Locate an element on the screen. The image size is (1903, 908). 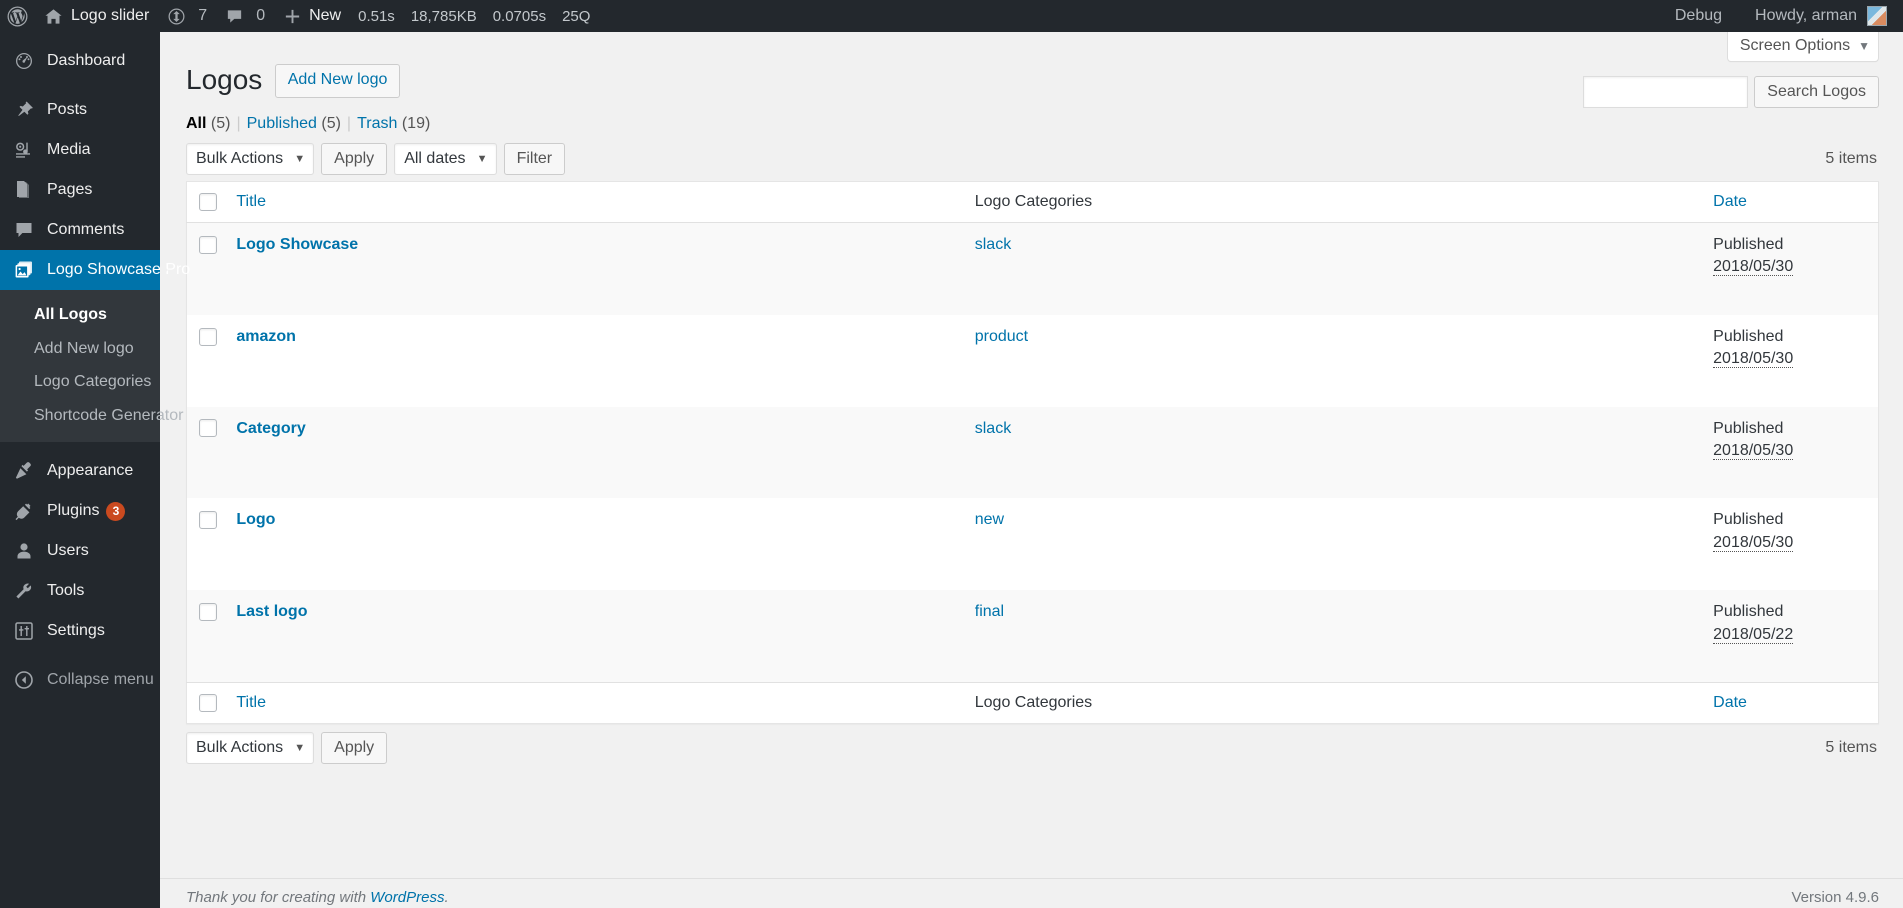
wordpress-link: WordPress is located at coordinates (407, 897).